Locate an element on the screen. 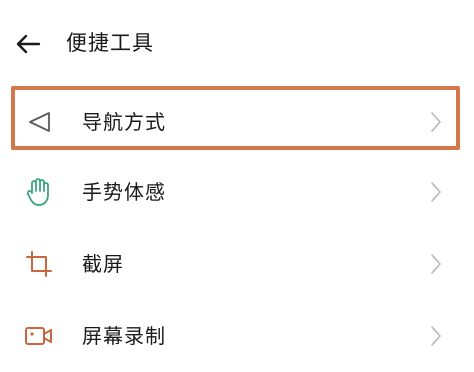  arrow-left-icon is located at coordinates (28, 44).